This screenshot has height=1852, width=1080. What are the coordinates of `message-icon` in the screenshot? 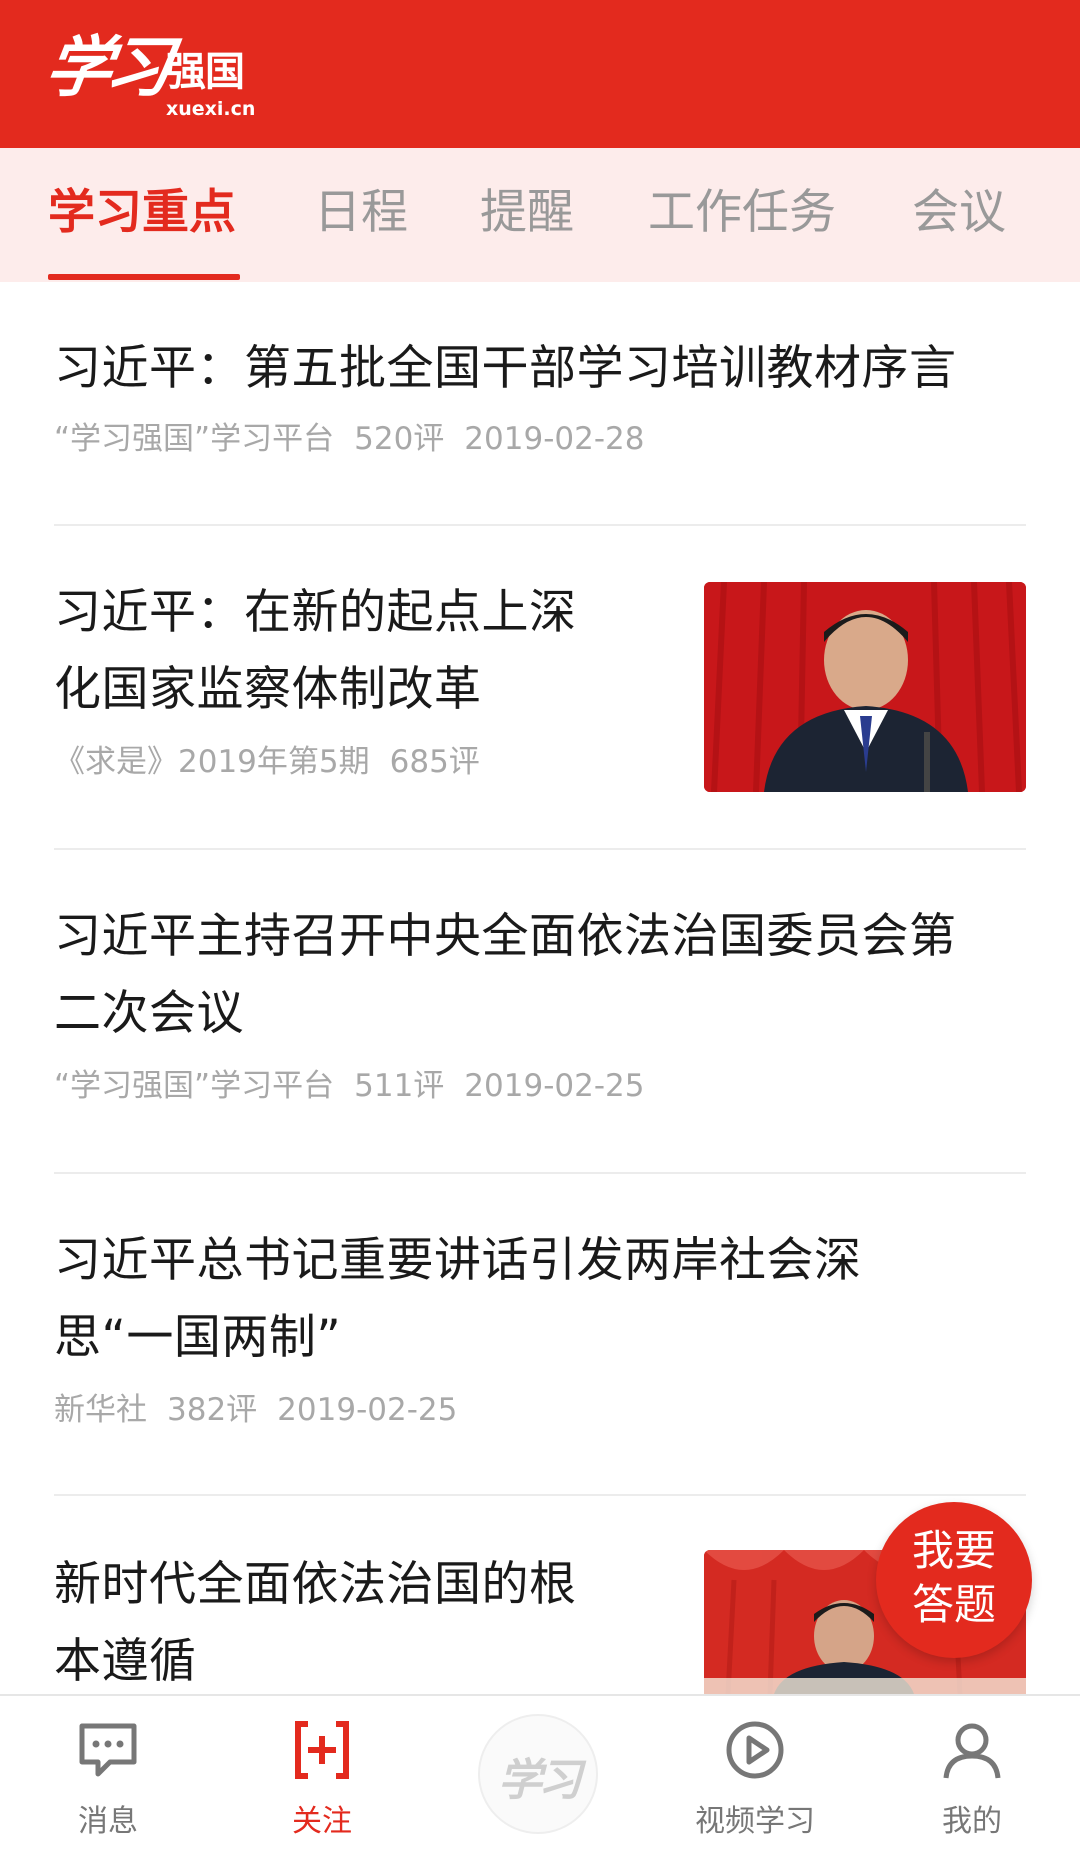 It's located at (108, 1752).